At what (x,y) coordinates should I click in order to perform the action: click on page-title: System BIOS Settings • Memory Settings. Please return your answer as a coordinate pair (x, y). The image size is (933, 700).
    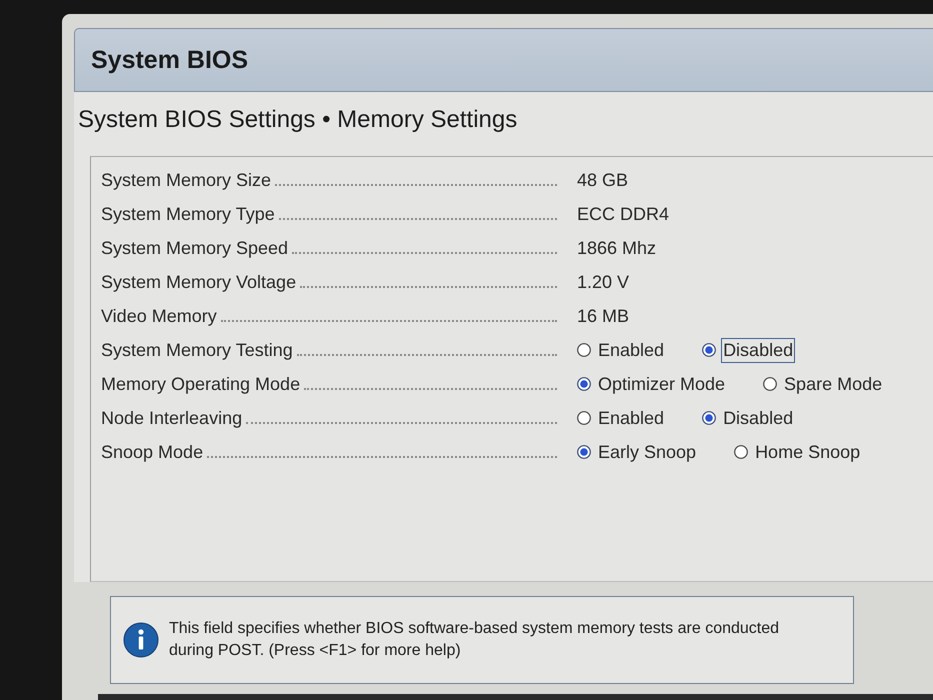
    Looking at the image, I should click on (298, 119).